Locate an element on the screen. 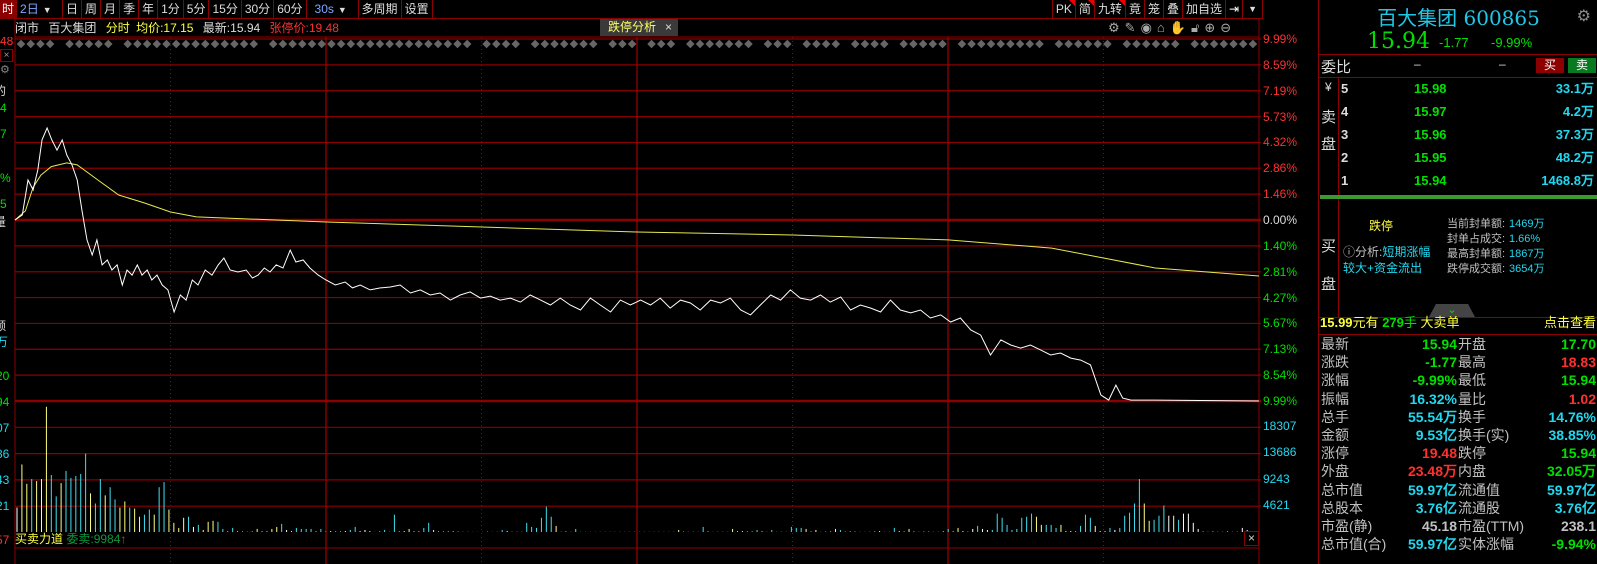  period-1min: 1分 is located at coordinates (171, 9).